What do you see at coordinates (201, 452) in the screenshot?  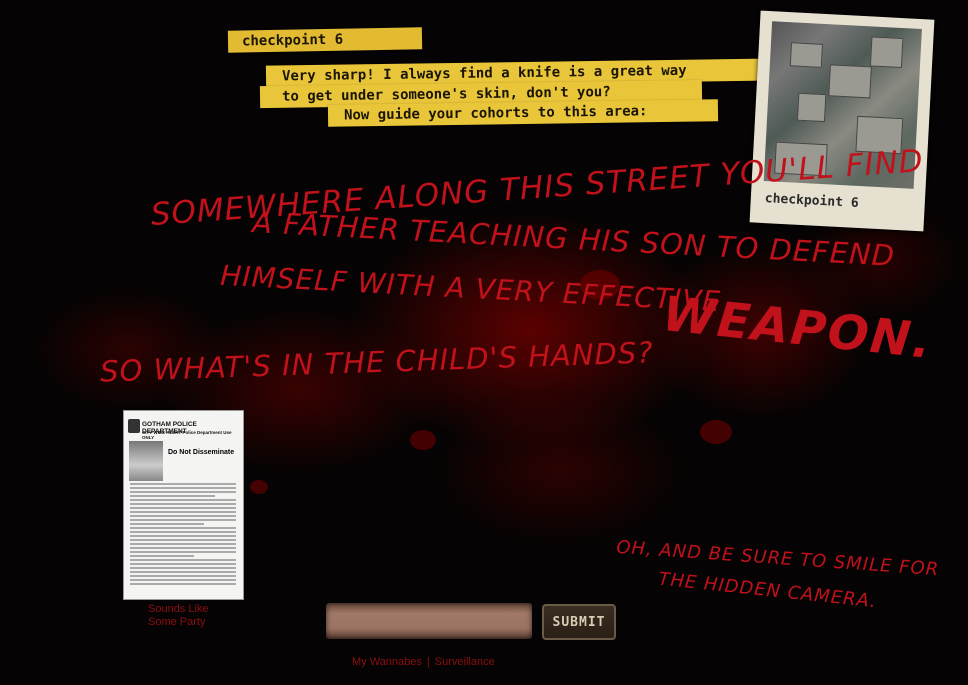 I see `flyer-notice: Do Not Disseminate` at bounding box center [201, 452].